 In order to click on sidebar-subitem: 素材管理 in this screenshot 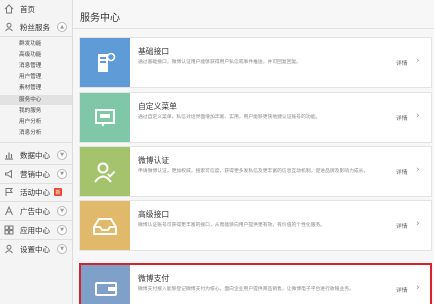, I will do `click(36, 88)`.